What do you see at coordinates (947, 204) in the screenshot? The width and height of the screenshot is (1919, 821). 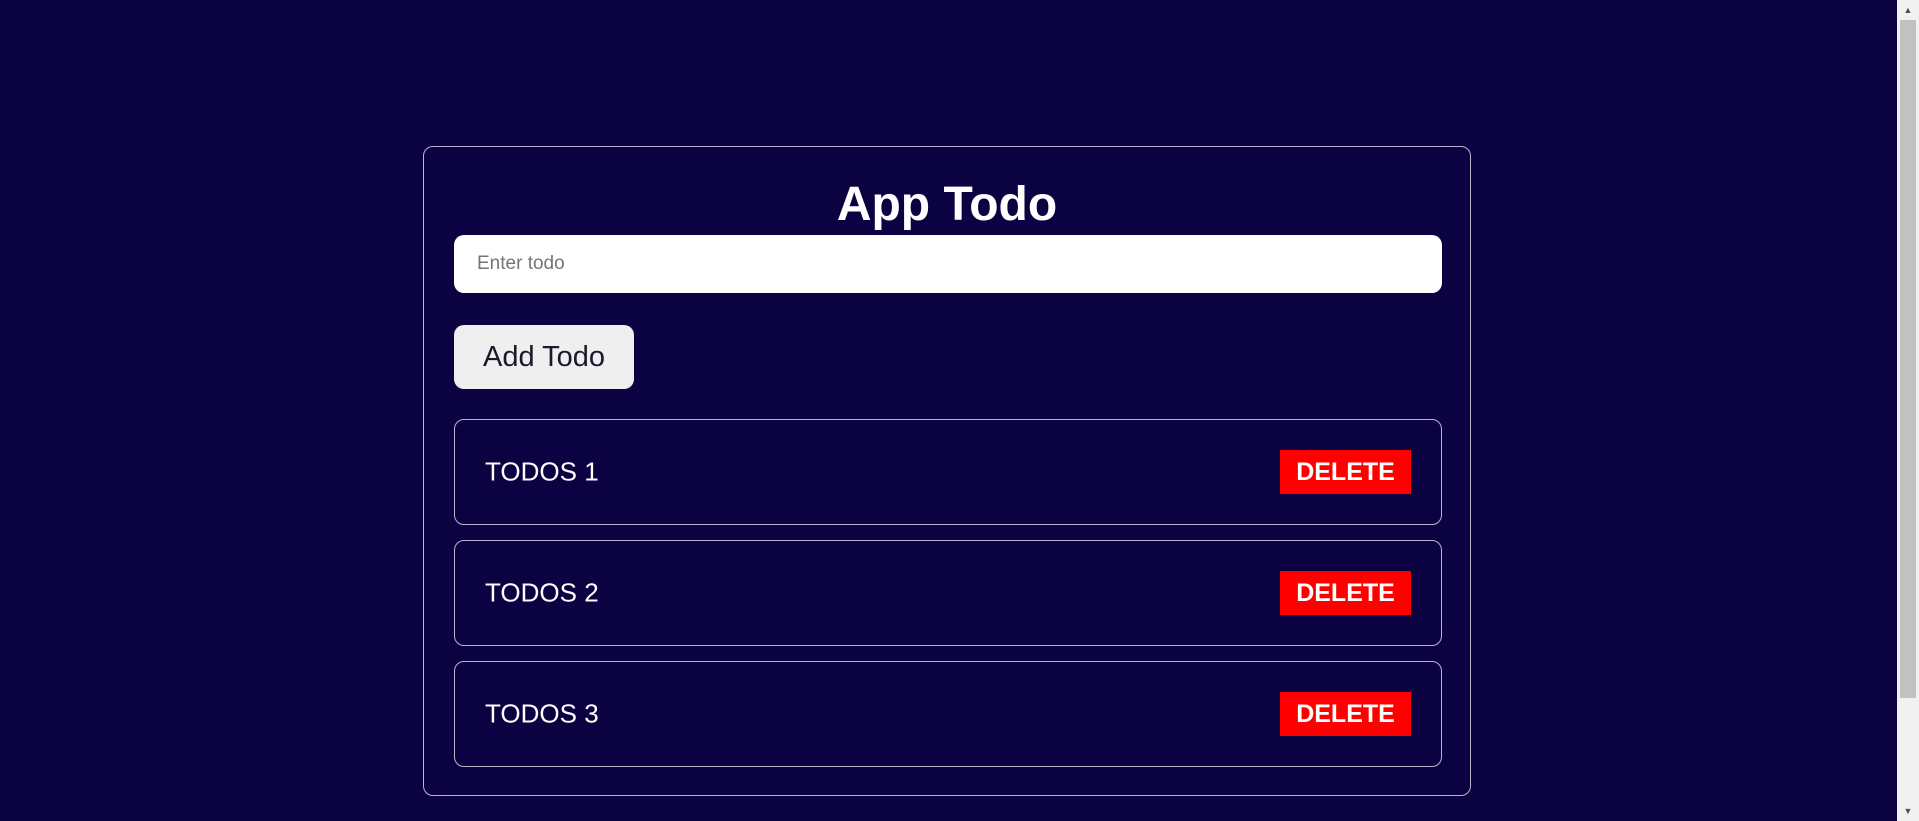 I see `app-title: App Todo` at bounding box center [947, 204].